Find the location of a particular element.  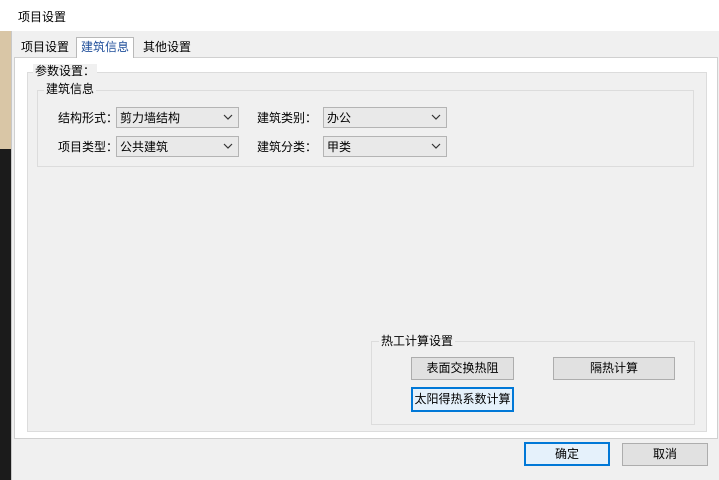

ok-button: 确定 is located at coordinates (567, 454).